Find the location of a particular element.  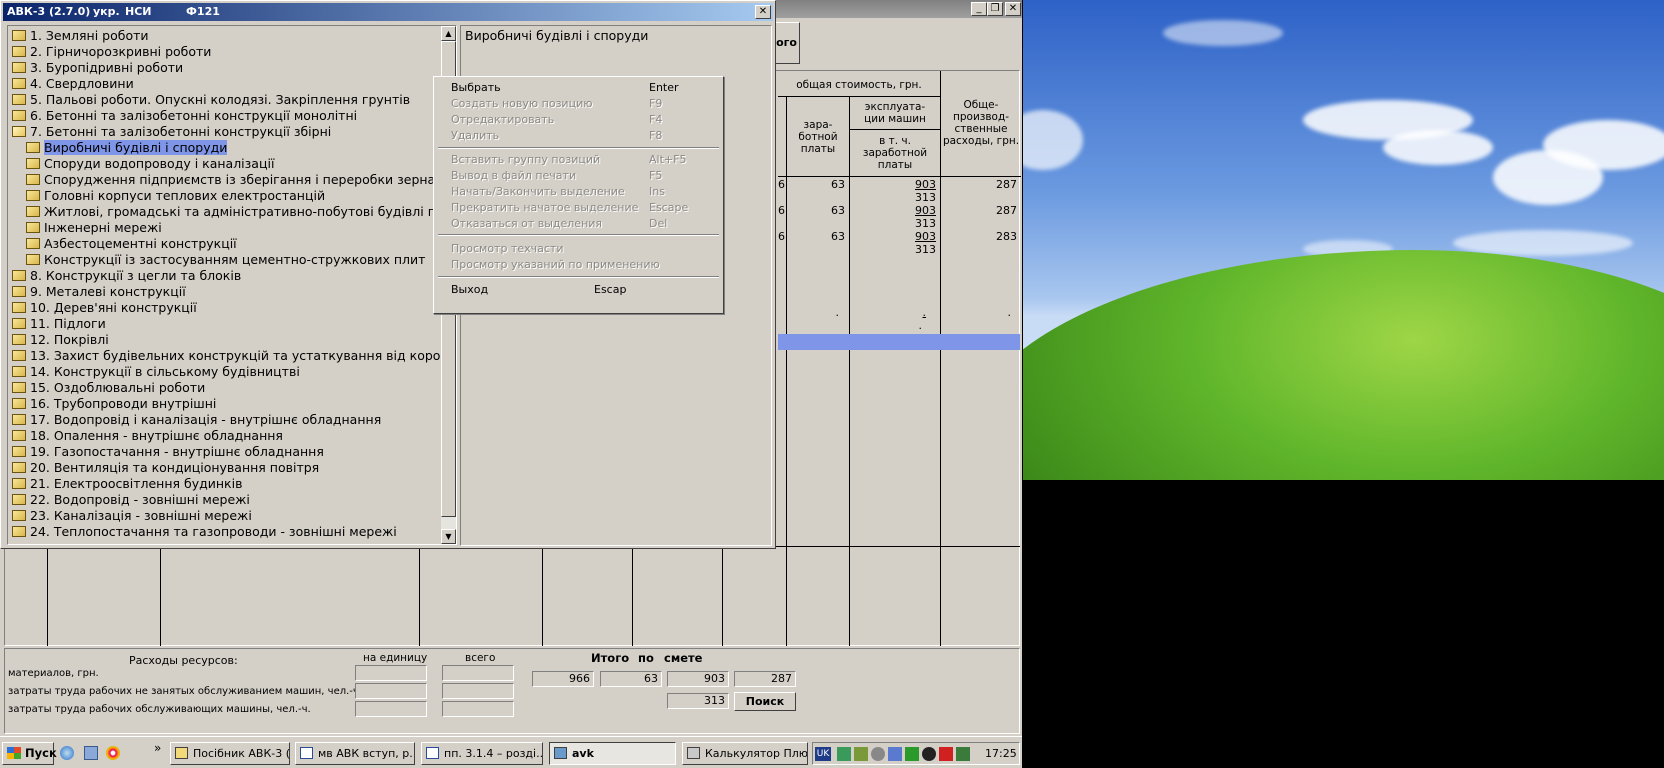

tree-item: 18. Опалення - внутрішнє обладнання is located at coordinates (147, 436).